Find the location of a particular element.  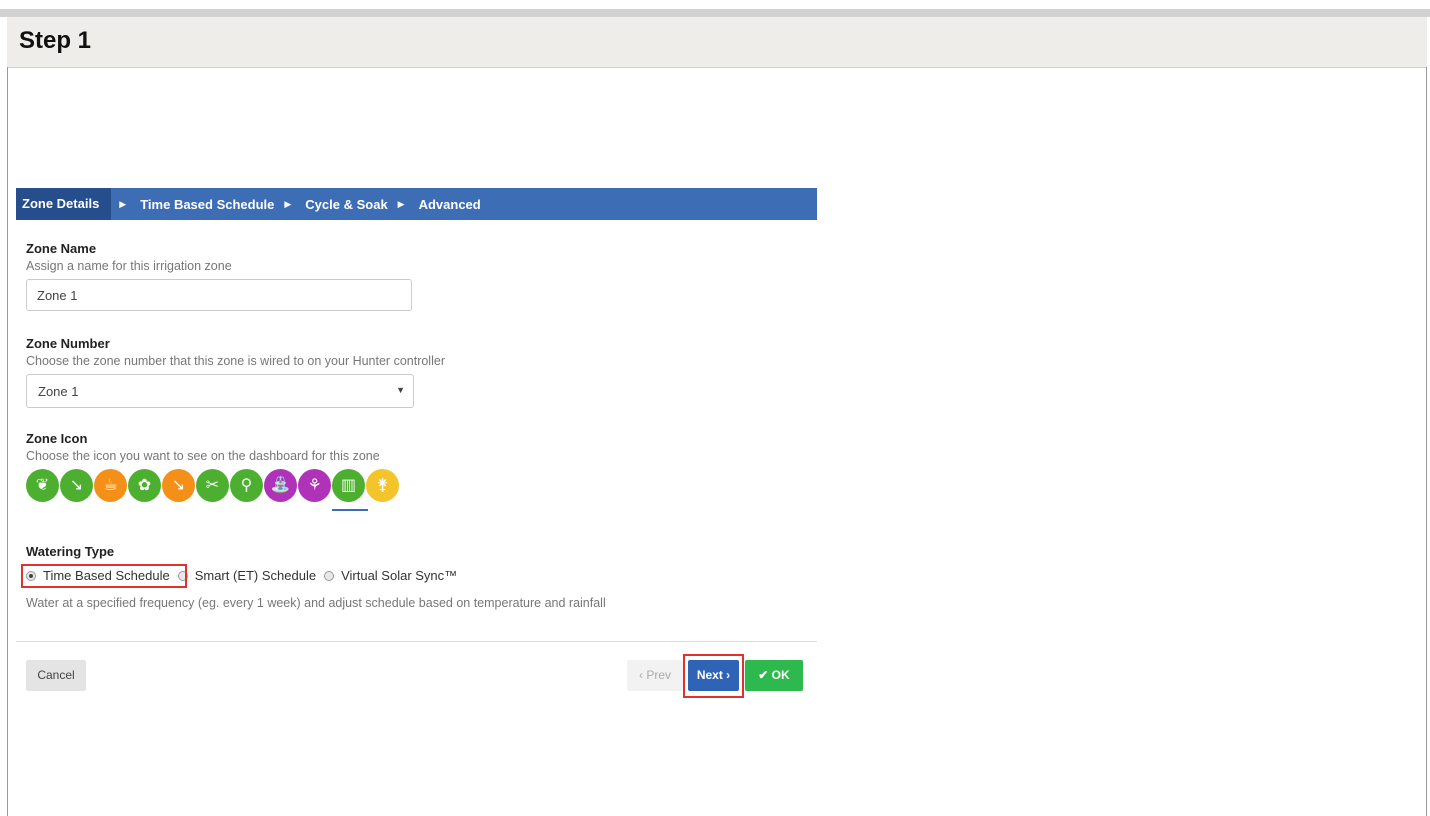

frame-left-border is located at coordinates (7, 441).